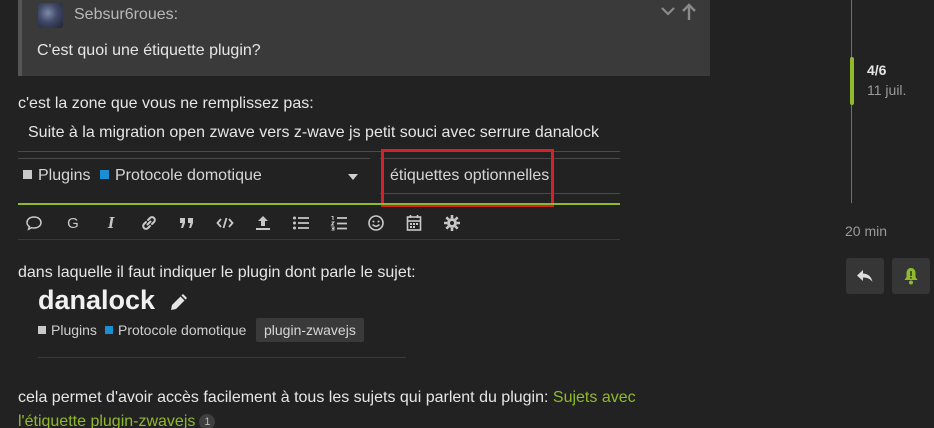 This screenshot has height=428, width=934. What do you see at coordinates (887, 90) in the screenshot?
I see `timeline-date: 11 juil.` at bounding box center [887, 90].